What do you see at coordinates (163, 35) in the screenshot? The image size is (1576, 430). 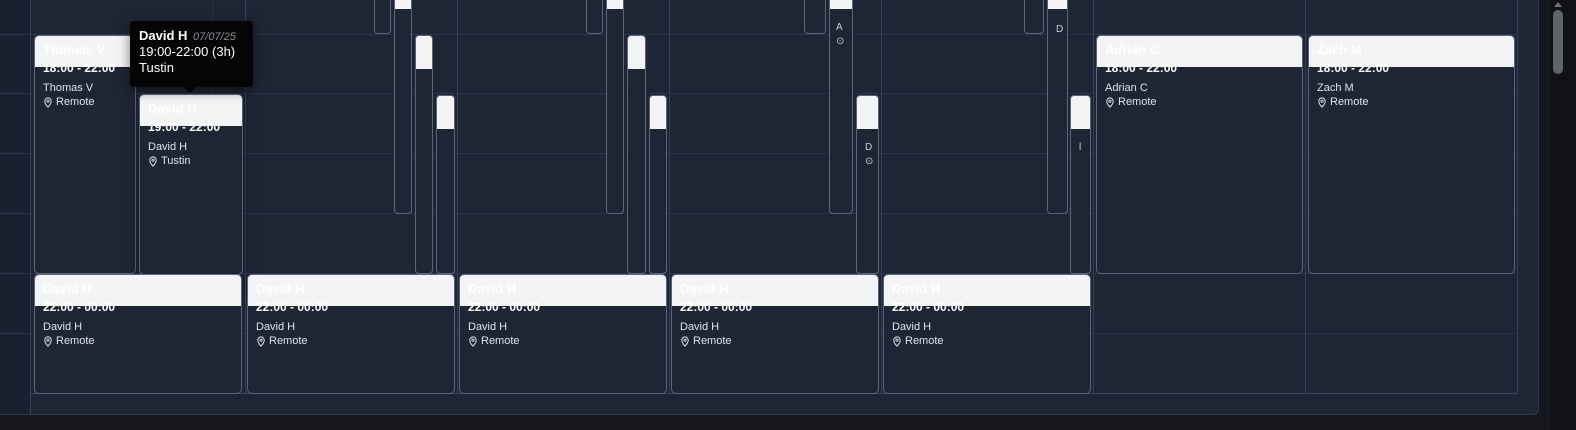 I see `tooltip-name: David H` at bounding box center [163, 35].